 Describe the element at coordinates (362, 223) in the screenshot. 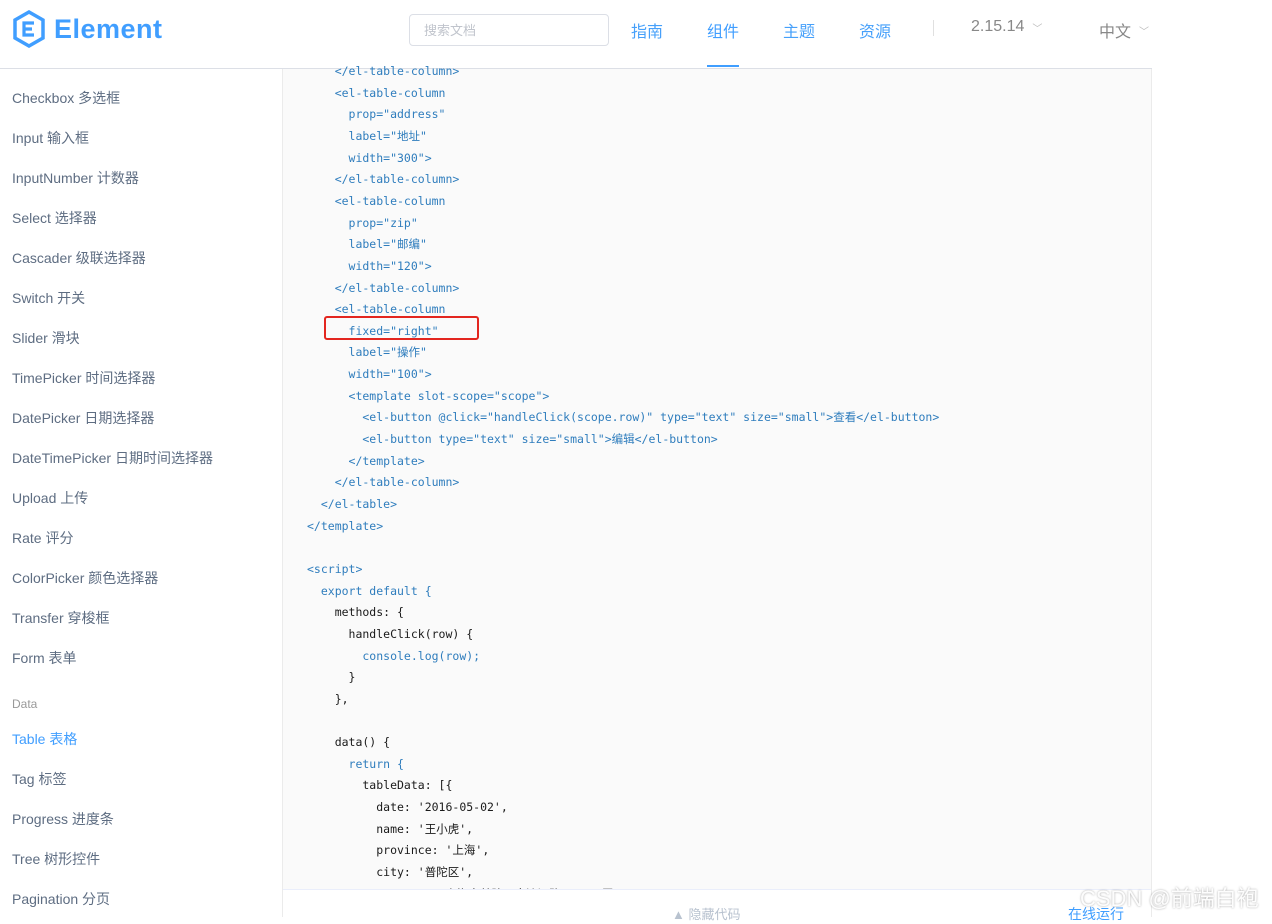

I see `code-line: prop="zip"` at that location.